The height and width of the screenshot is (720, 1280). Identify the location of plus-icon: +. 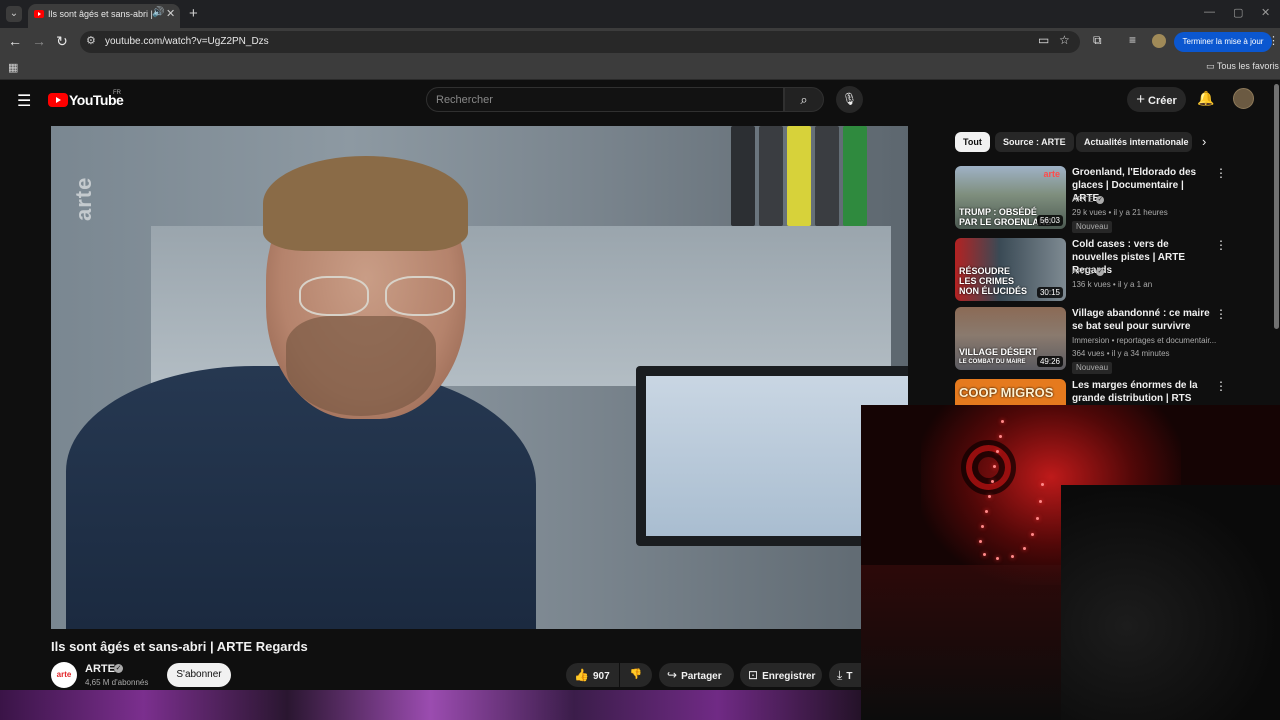
(1140, 99).